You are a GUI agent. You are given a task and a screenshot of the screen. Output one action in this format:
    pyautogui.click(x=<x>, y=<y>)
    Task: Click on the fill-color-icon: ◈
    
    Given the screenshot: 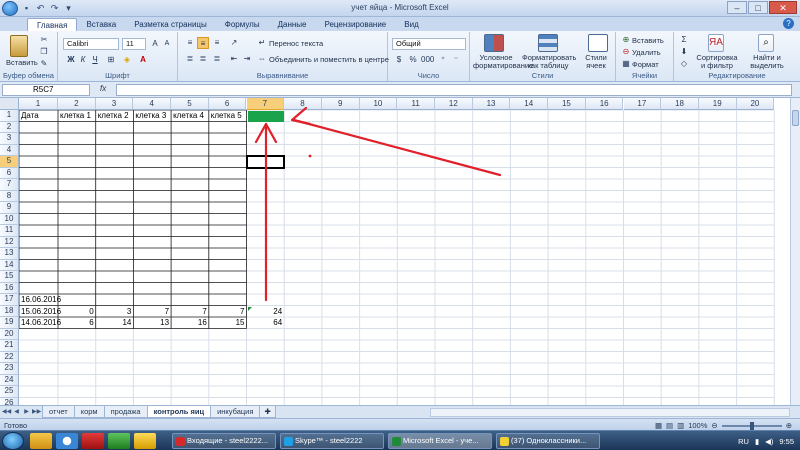 What is the action you would take?
    pyautogui.click(x=127, y=60)
    